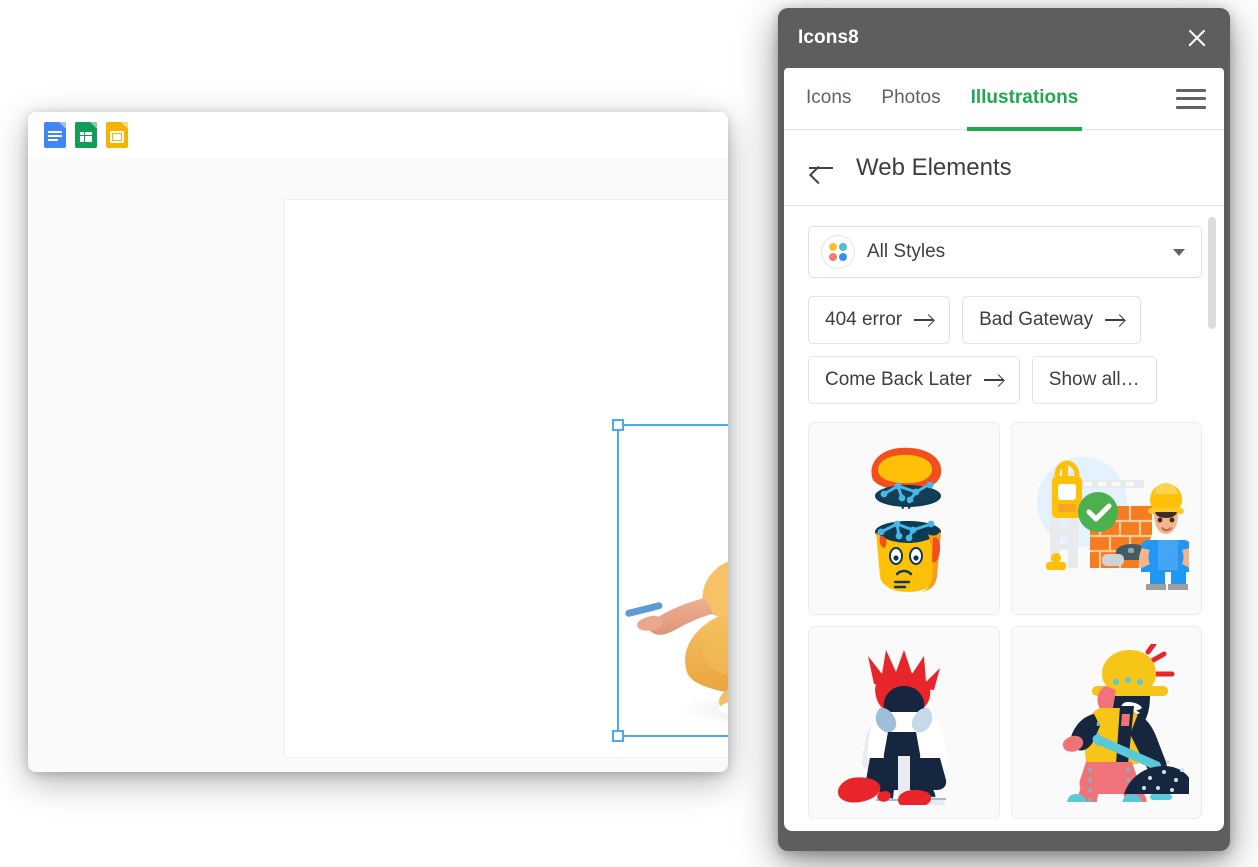 This screenshot has height=867, width=1258. I want to click on chip-label: 404 error, so click(864, 319).